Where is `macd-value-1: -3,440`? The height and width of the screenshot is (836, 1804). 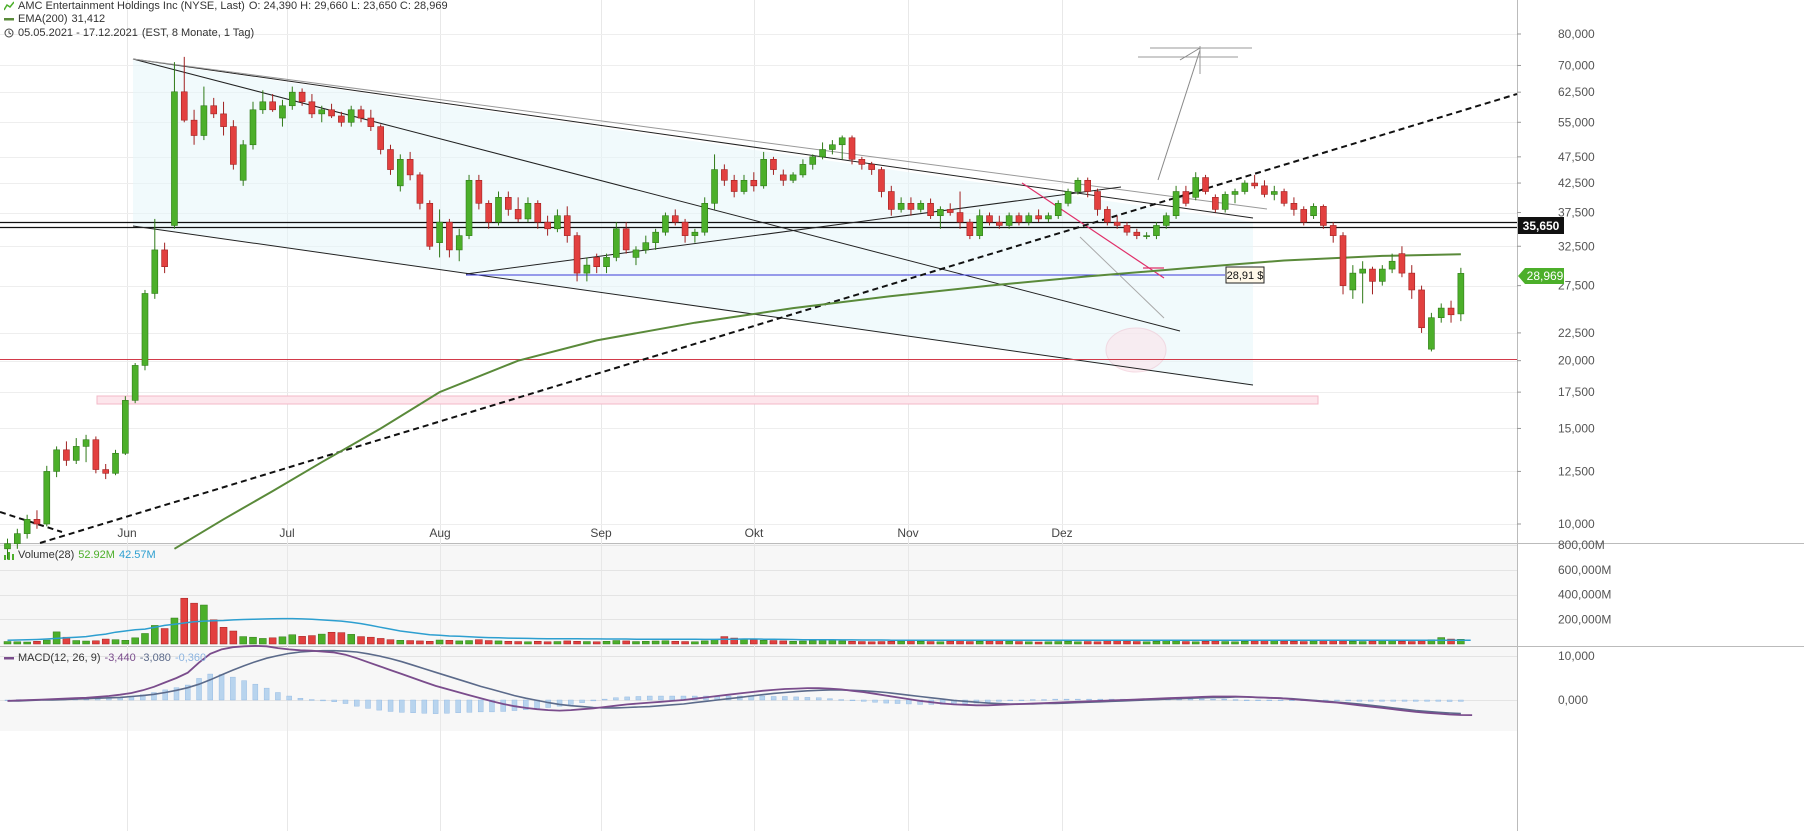
macd-value-1: -3,440 is located at coordinates (120, 658).